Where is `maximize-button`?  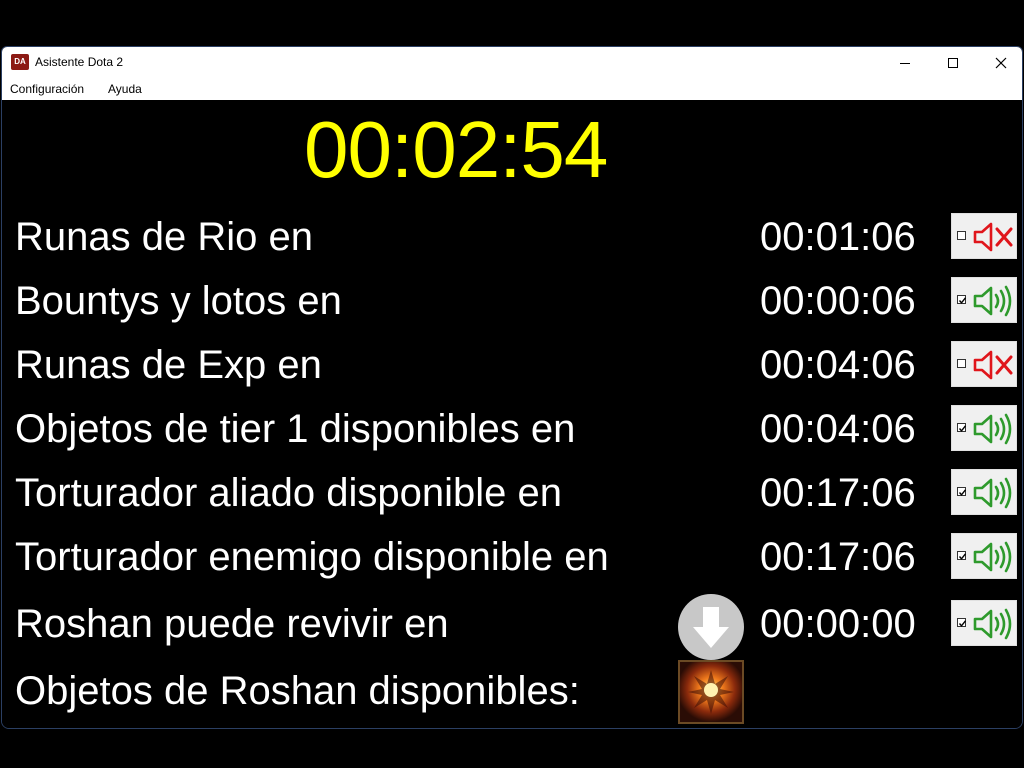 maximize-button is located at coordinates (953, 62).